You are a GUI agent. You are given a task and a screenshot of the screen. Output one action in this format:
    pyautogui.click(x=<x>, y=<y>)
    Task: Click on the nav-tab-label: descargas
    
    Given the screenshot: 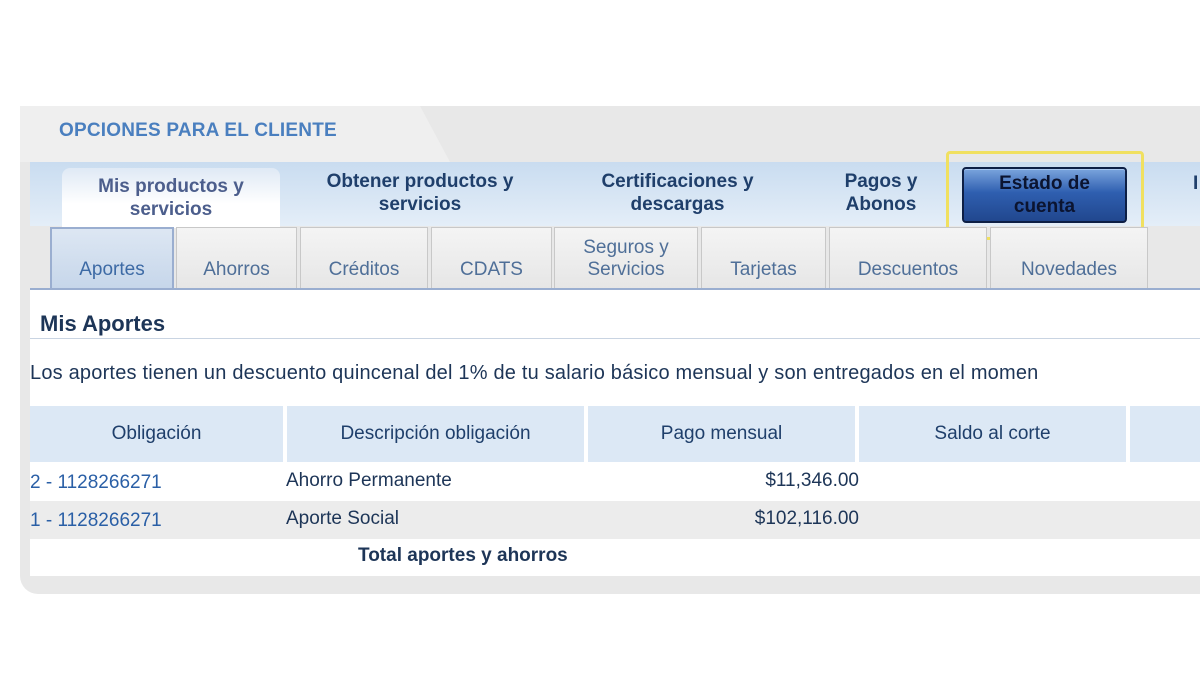 What is the action you would take?
    pyautogui.click(x=677, y=204)
    